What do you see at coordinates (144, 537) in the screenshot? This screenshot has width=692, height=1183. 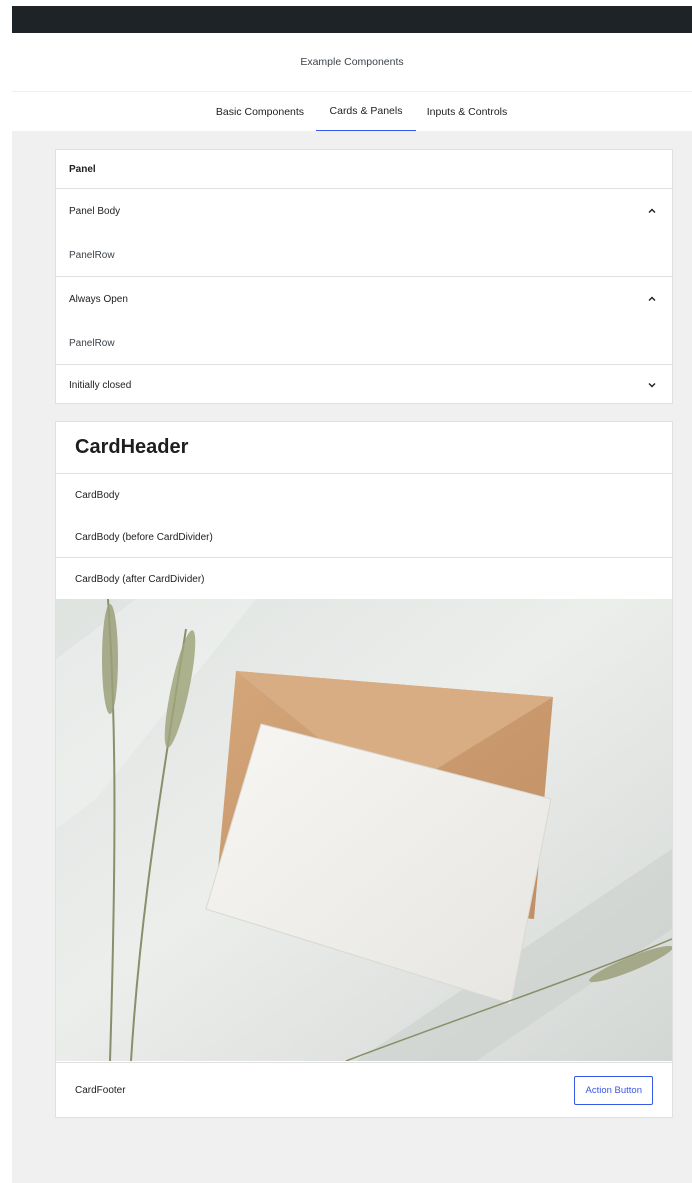 I see `card-body-before-divider: CardBody (before CardDivider)` at bounding box center [144, 537].